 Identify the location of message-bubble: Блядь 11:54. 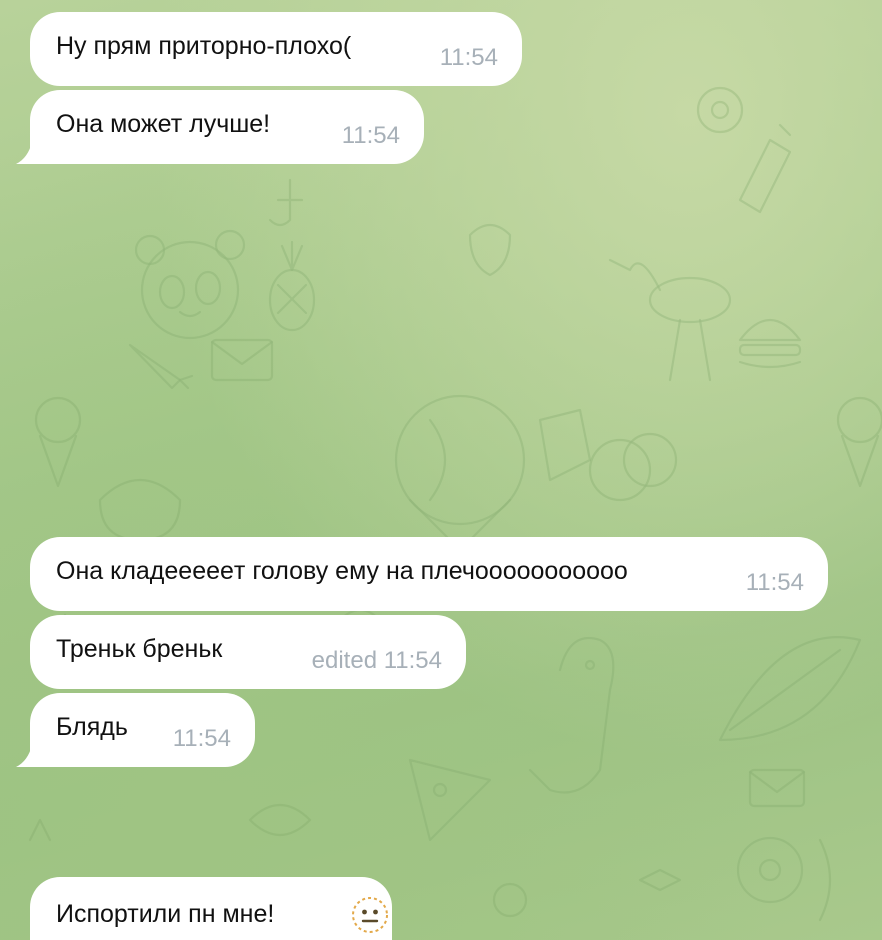
(135, 730).